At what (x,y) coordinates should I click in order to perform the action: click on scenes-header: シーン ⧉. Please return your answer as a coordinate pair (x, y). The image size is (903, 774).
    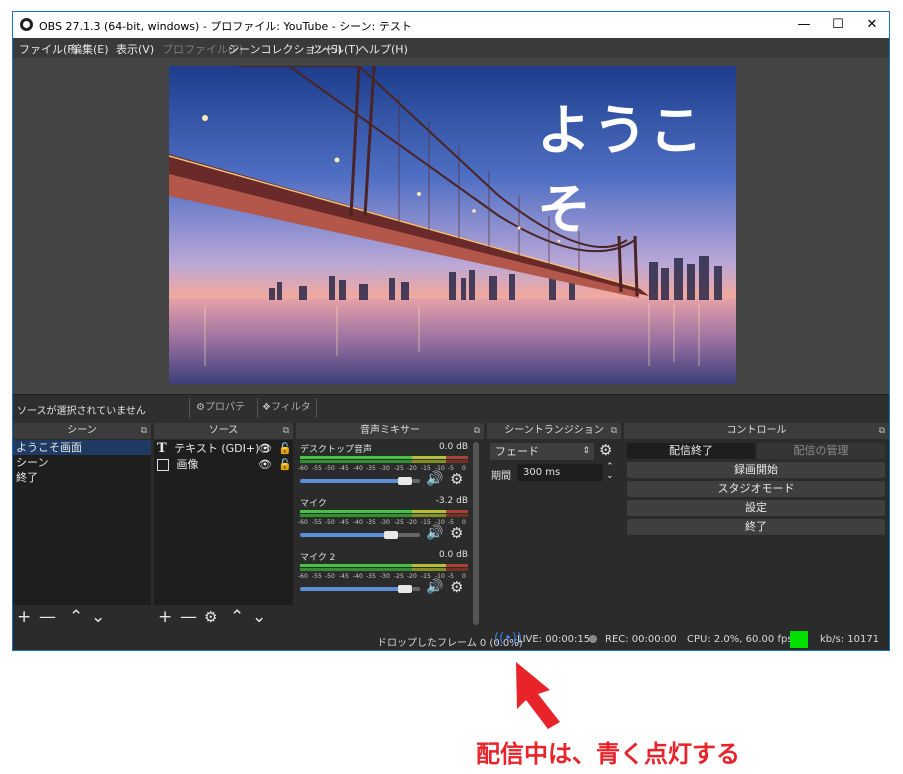
    Looking at the image, I should click on (82, 431).